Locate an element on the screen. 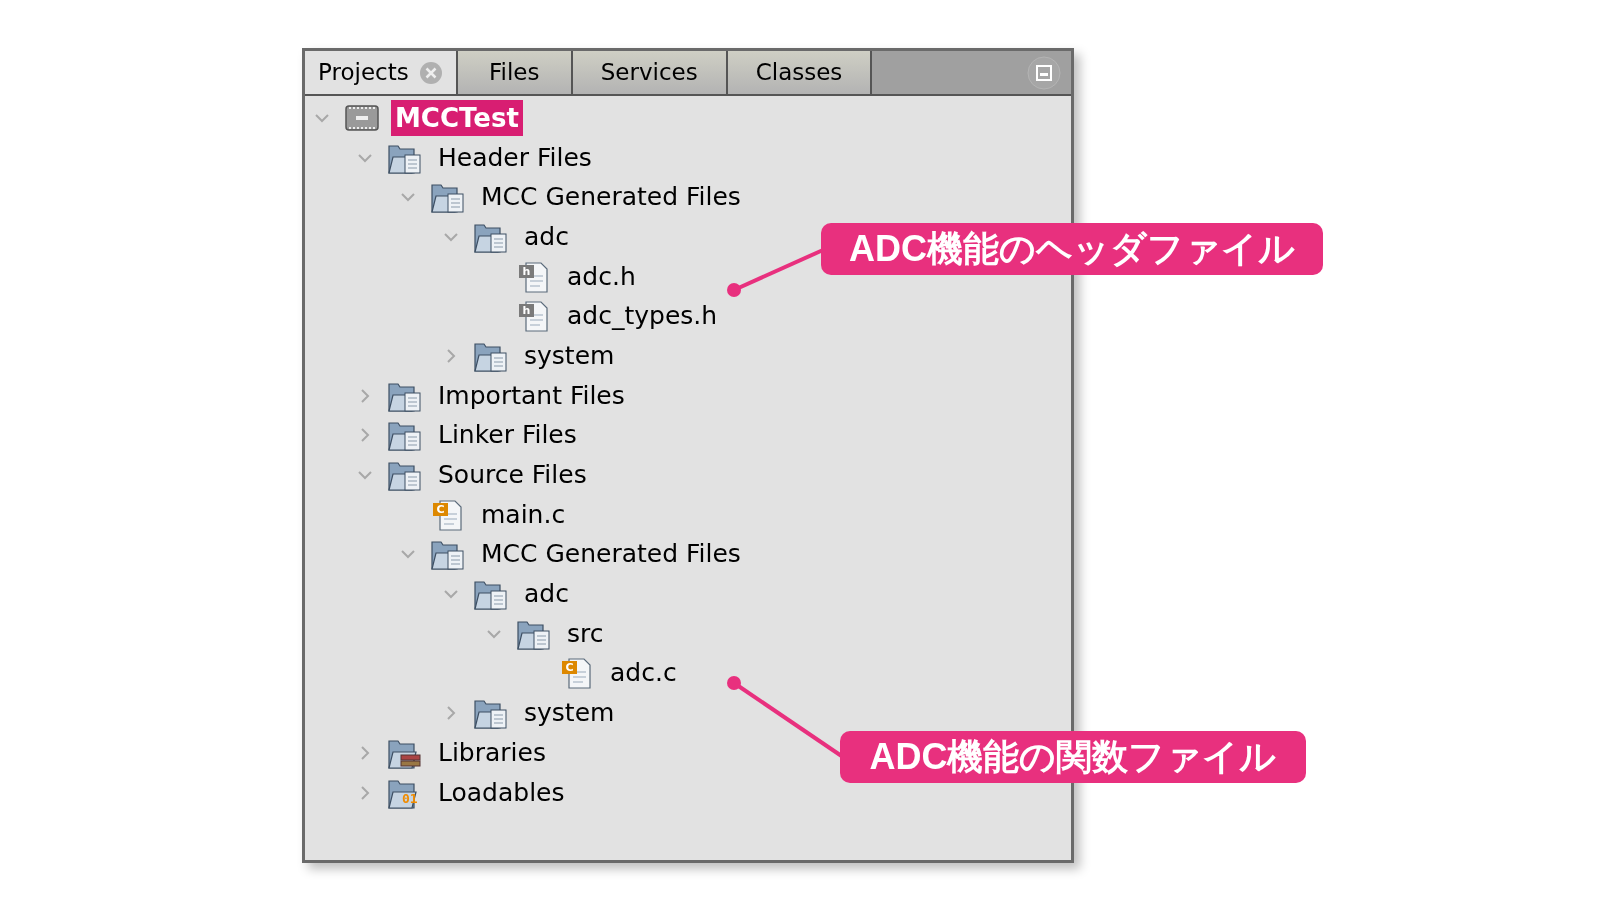 This screenshot has height=914, width=1624. tree-item: Linker Files is located at coordinates (507, 435).